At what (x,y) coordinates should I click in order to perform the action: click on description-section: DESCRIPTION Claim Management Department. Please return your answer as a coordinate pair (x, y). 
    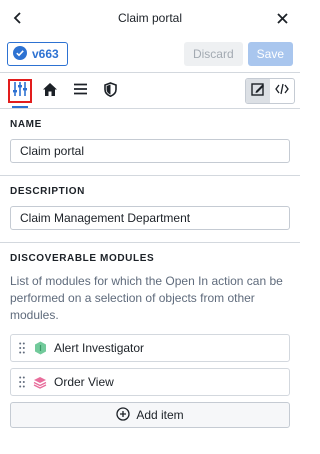
    Looking at the image, I should click on (150, 209).